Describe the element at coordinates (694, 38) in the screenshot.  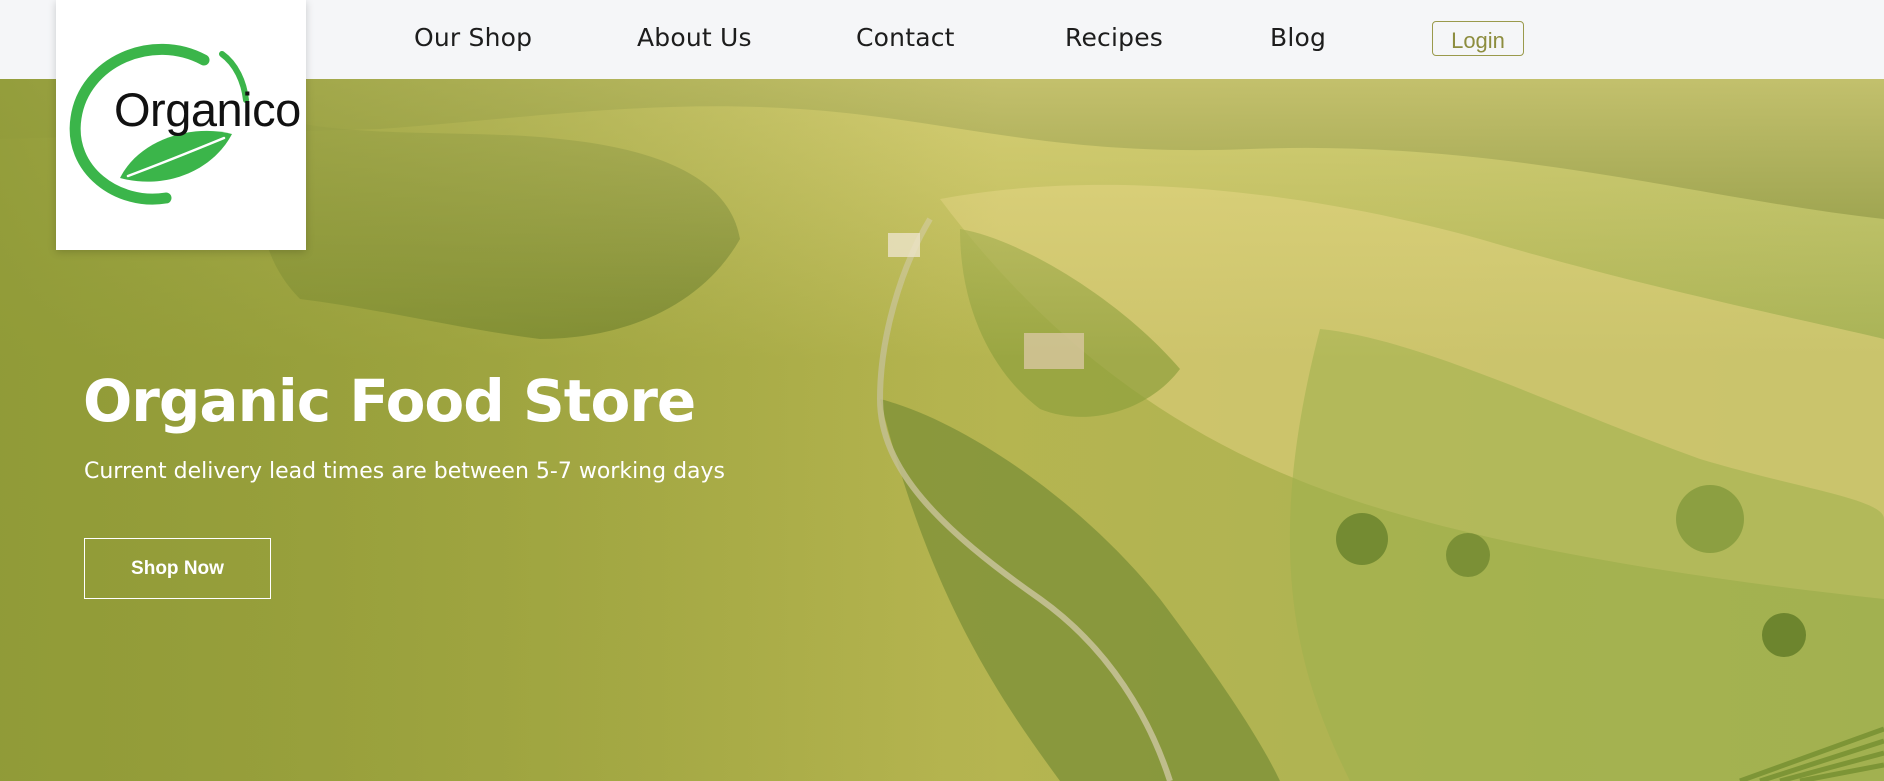
I see `nav-about-us: About Us` at that location.